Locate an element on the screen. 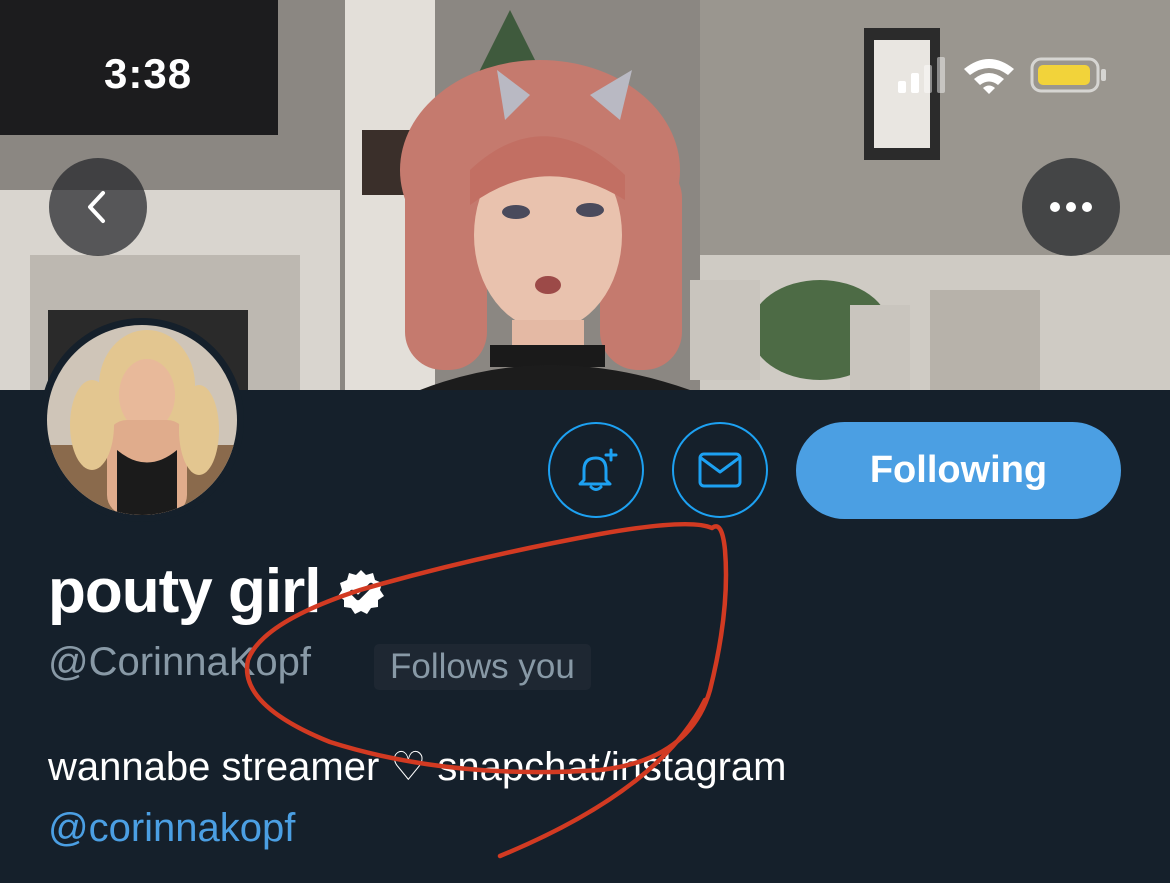  bell-plus-icon is located at coordinates (598, 469).